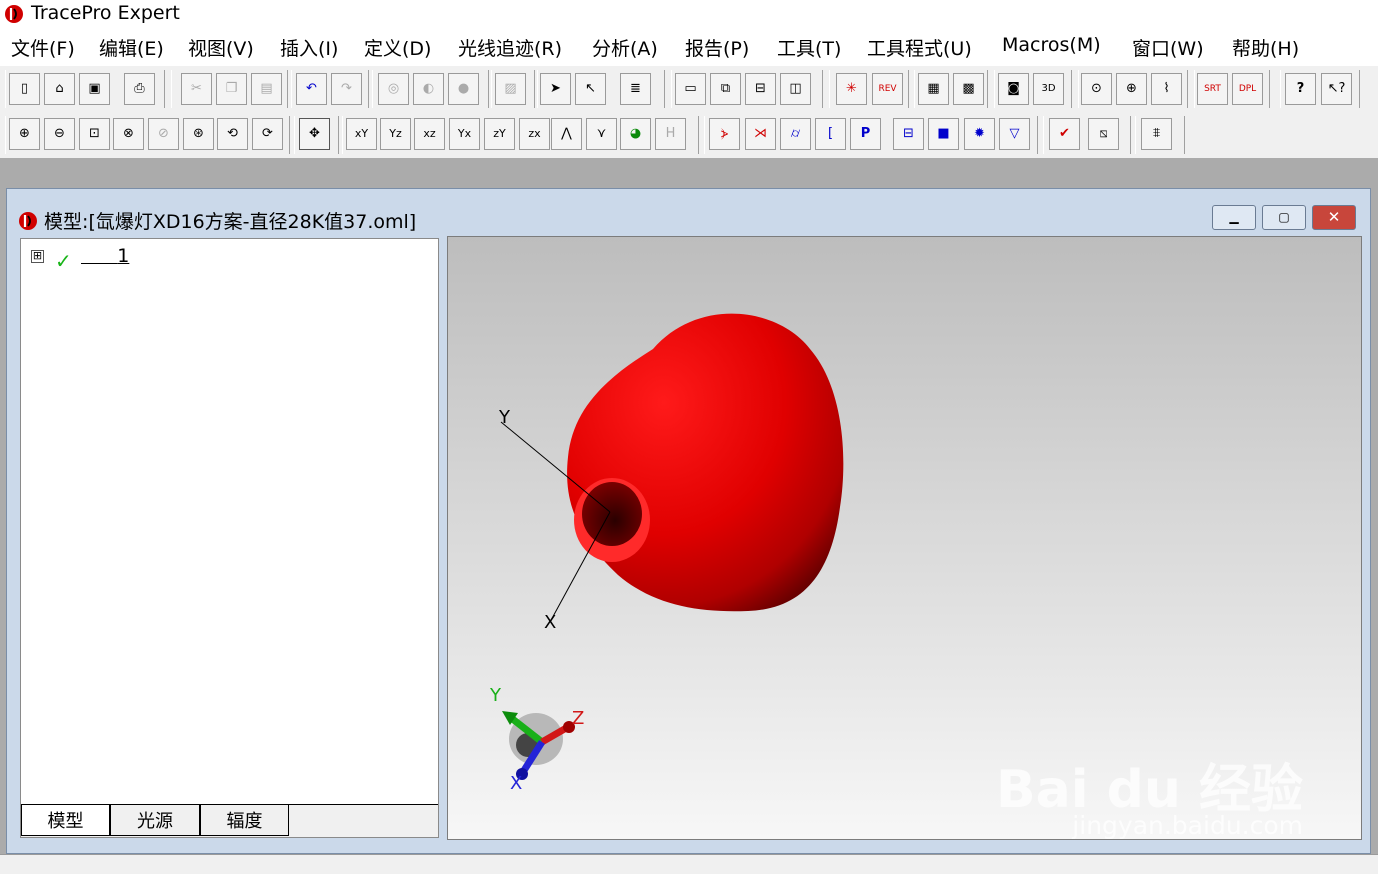  Describe the element at coordinates (510, 89) in the screenshot. I see `sweep-icon: ▨` at that location.